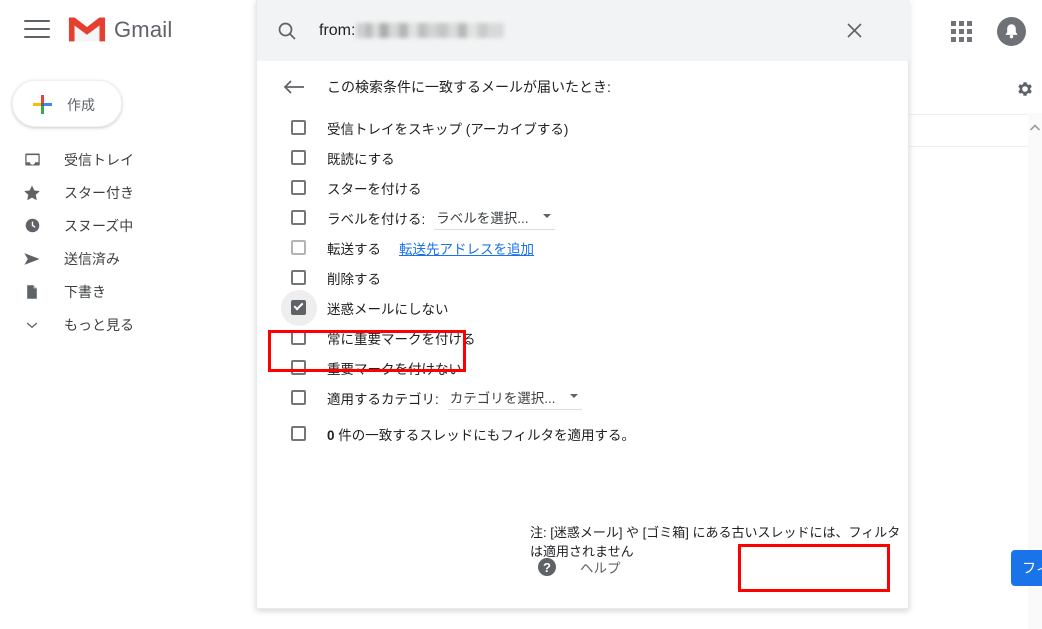  I want to click on option-label: 常に重要マークを付ける, so click(401, 339).